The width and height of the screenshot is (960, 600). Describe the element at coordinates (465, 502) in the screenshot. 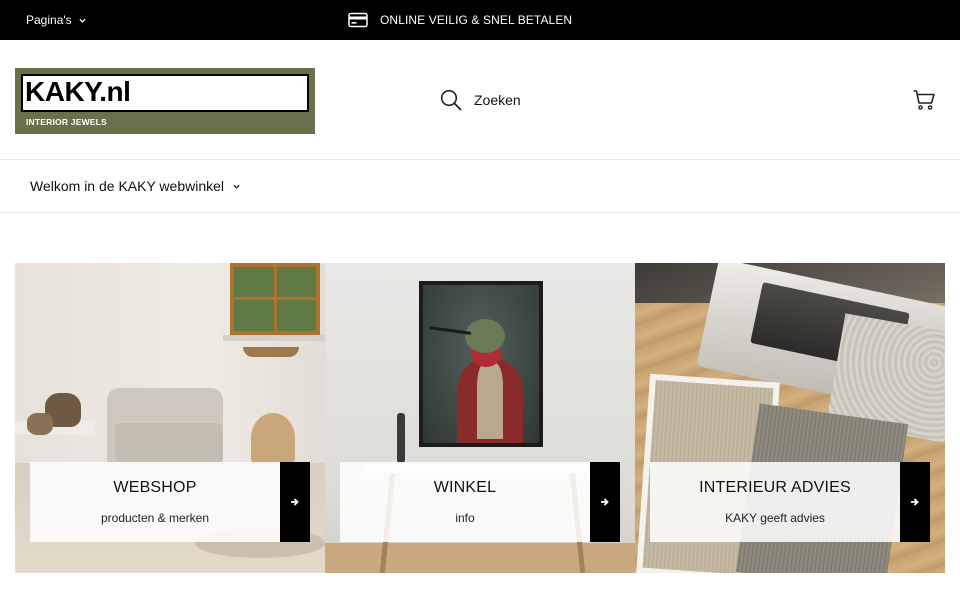

I see `tile-card: WINKEL info` at that location.